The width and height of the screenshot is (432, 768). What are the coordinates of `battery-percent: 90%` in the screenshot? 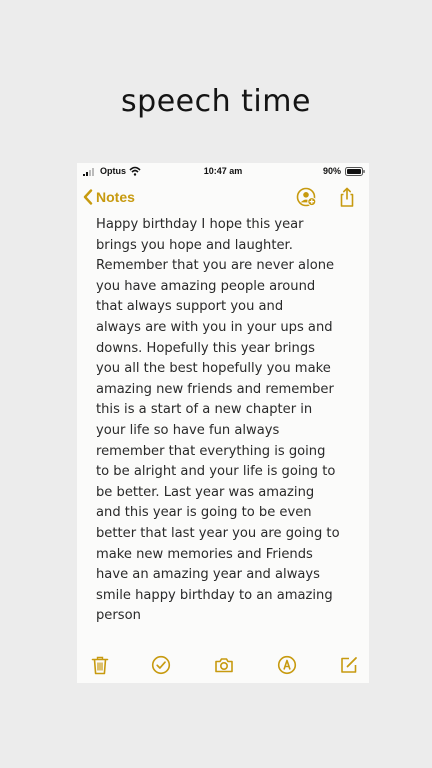 It's located at (331, 171).